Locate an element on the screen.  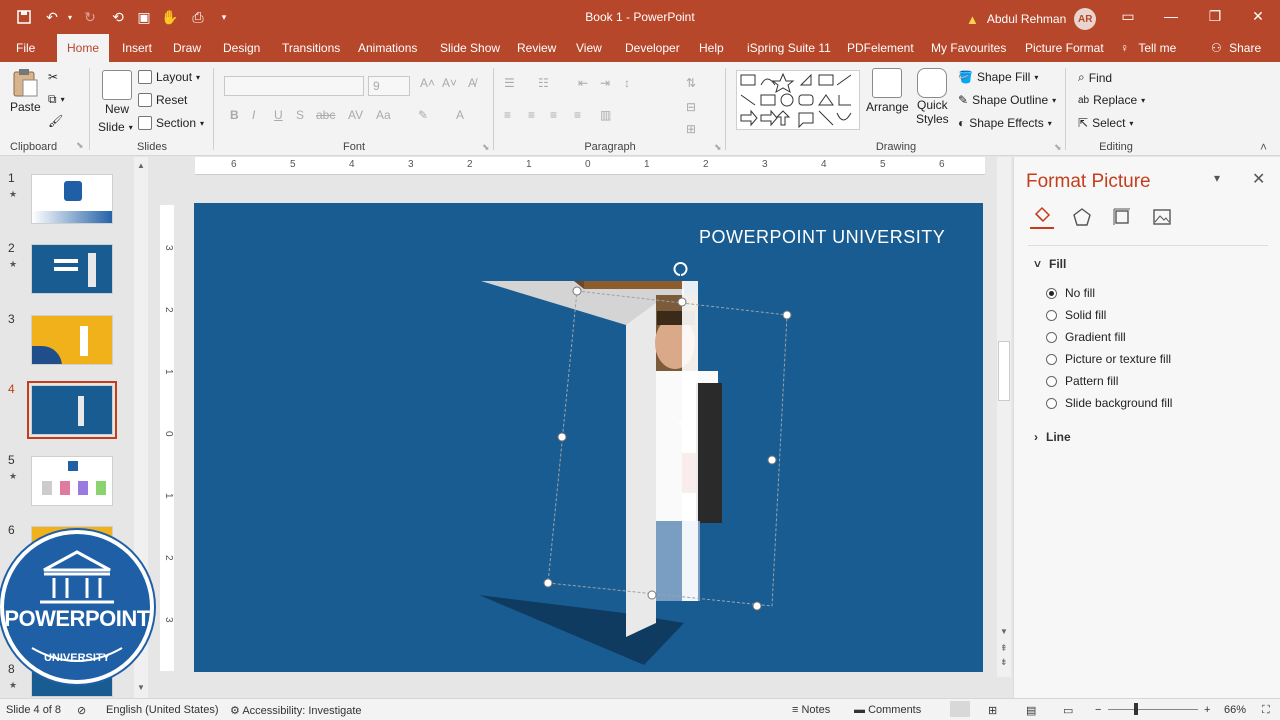
tab-my-favourites: My Favourites is located at coordinates (968, 48).